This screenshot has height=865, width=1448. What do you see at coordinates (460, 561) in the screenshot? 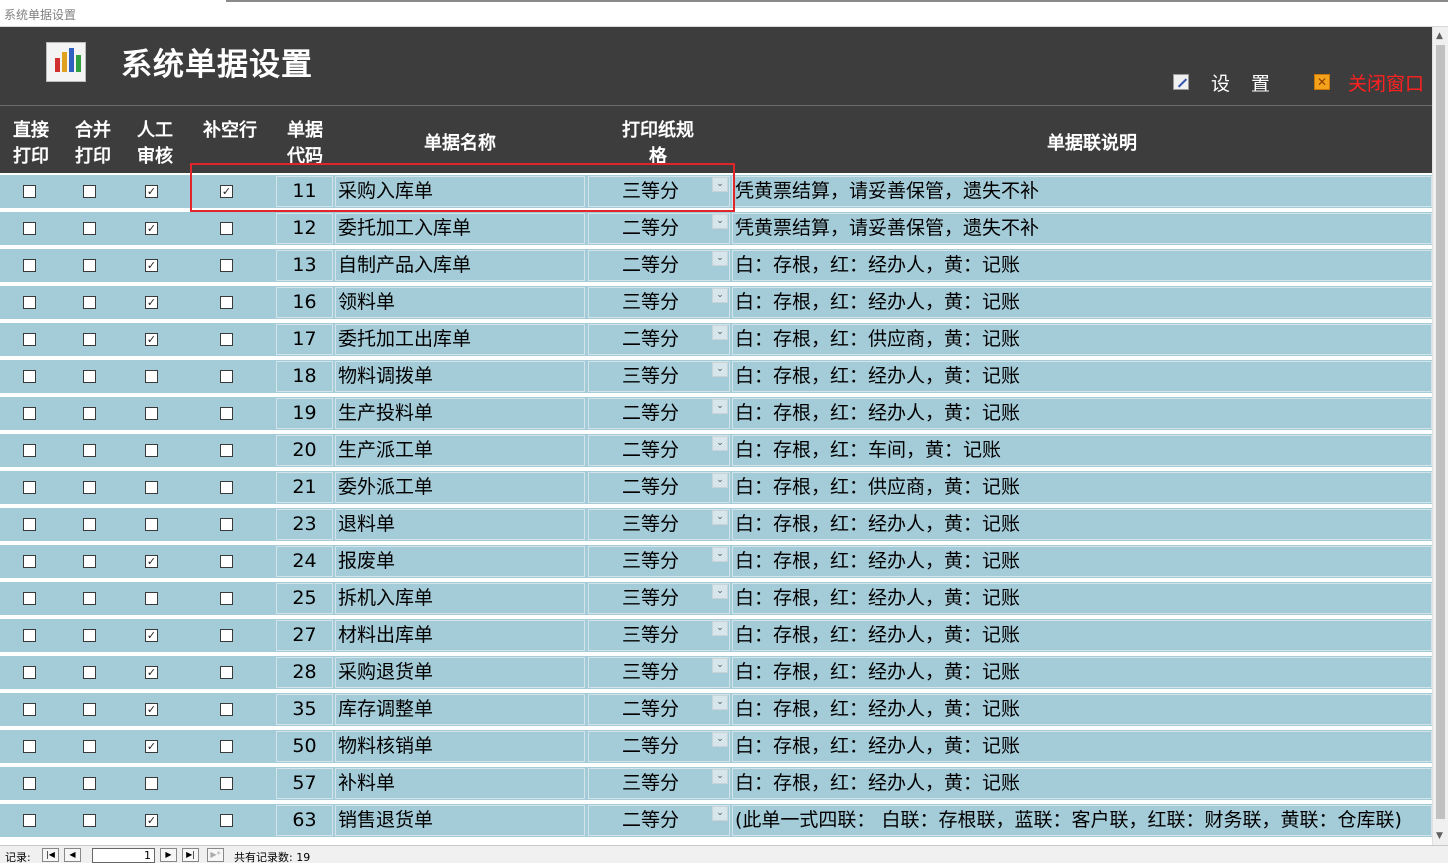
I see `doc-name: 报废单` at bounding box center [460, 561].